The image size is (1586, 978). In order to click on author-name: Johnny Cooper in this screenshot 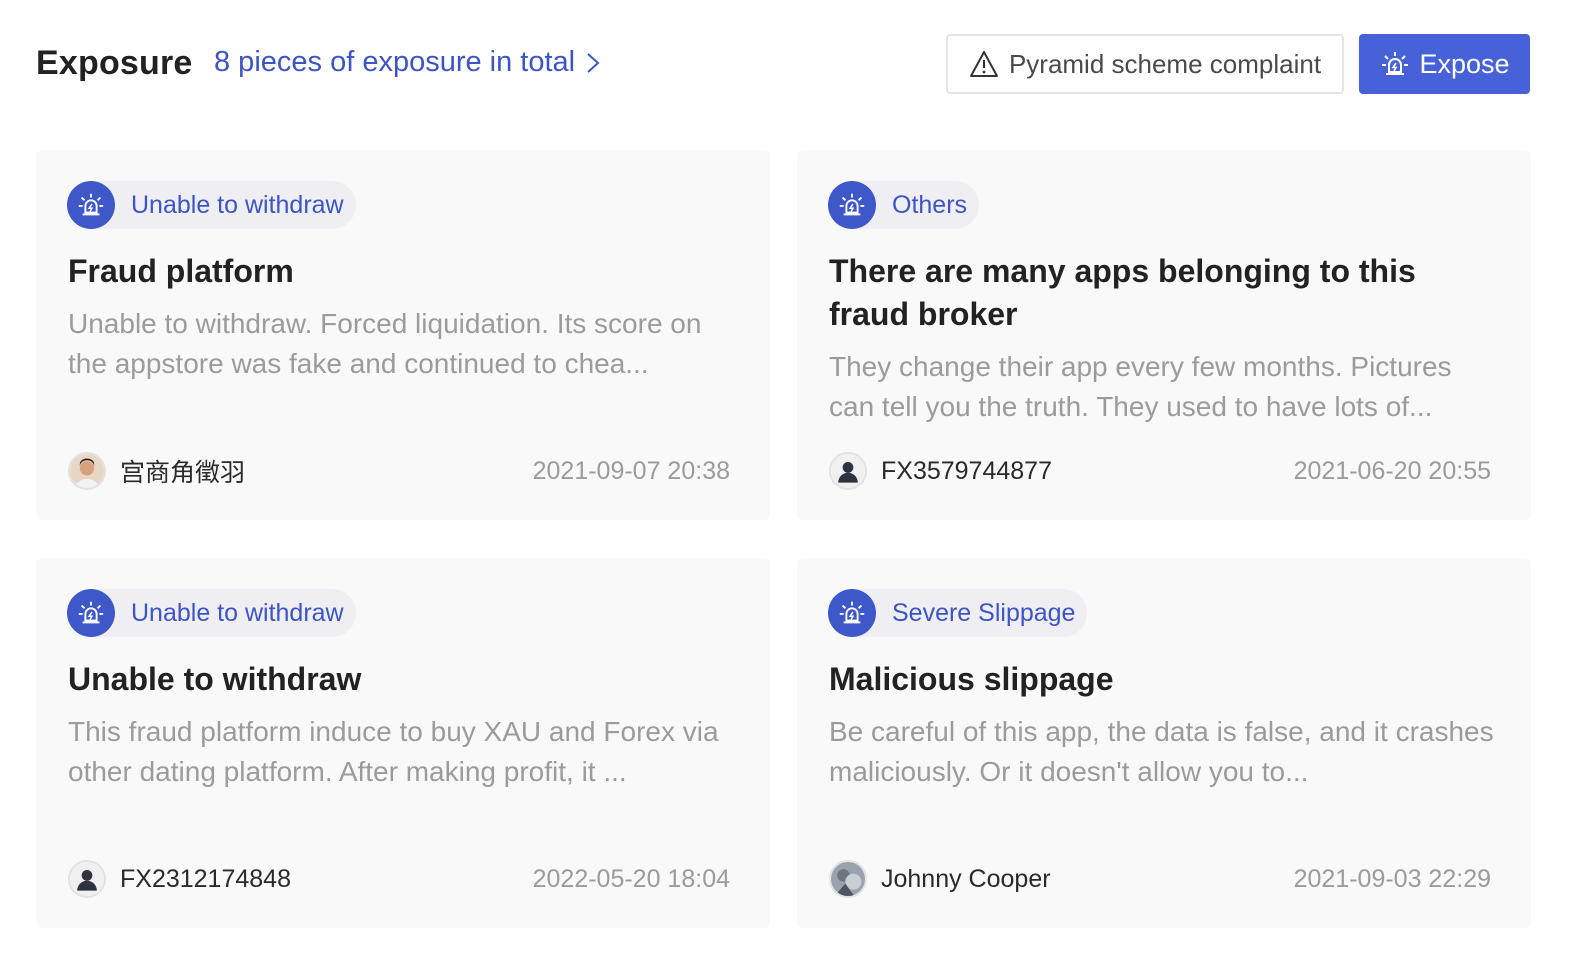, I will do `click(966, 878)`.